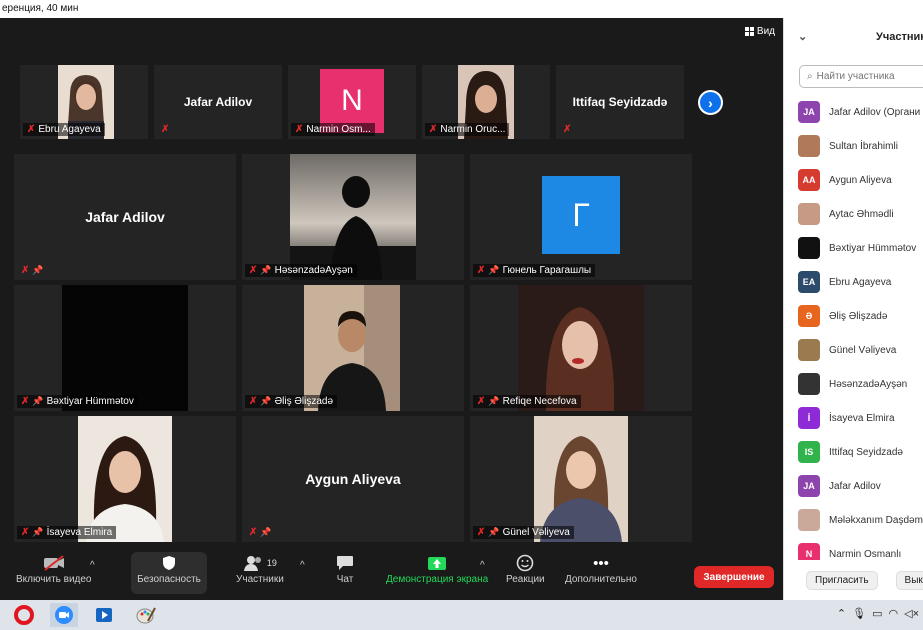 This screenshot has height=630, width=923. Describe the element at coordinates (853, 112) in the screenshot. I see `participant-row: JA Jafar Adilov (Органи` at that location.